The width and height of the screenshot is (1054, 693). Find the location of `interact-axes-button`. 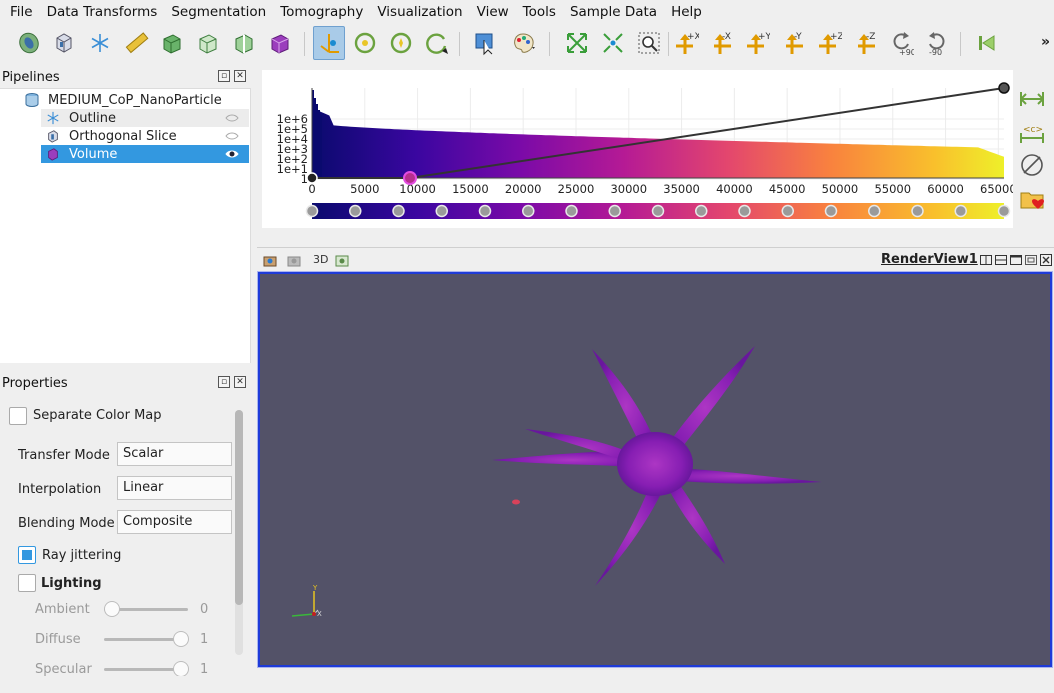

interact-axes-button is located at coordinates (329, 43).